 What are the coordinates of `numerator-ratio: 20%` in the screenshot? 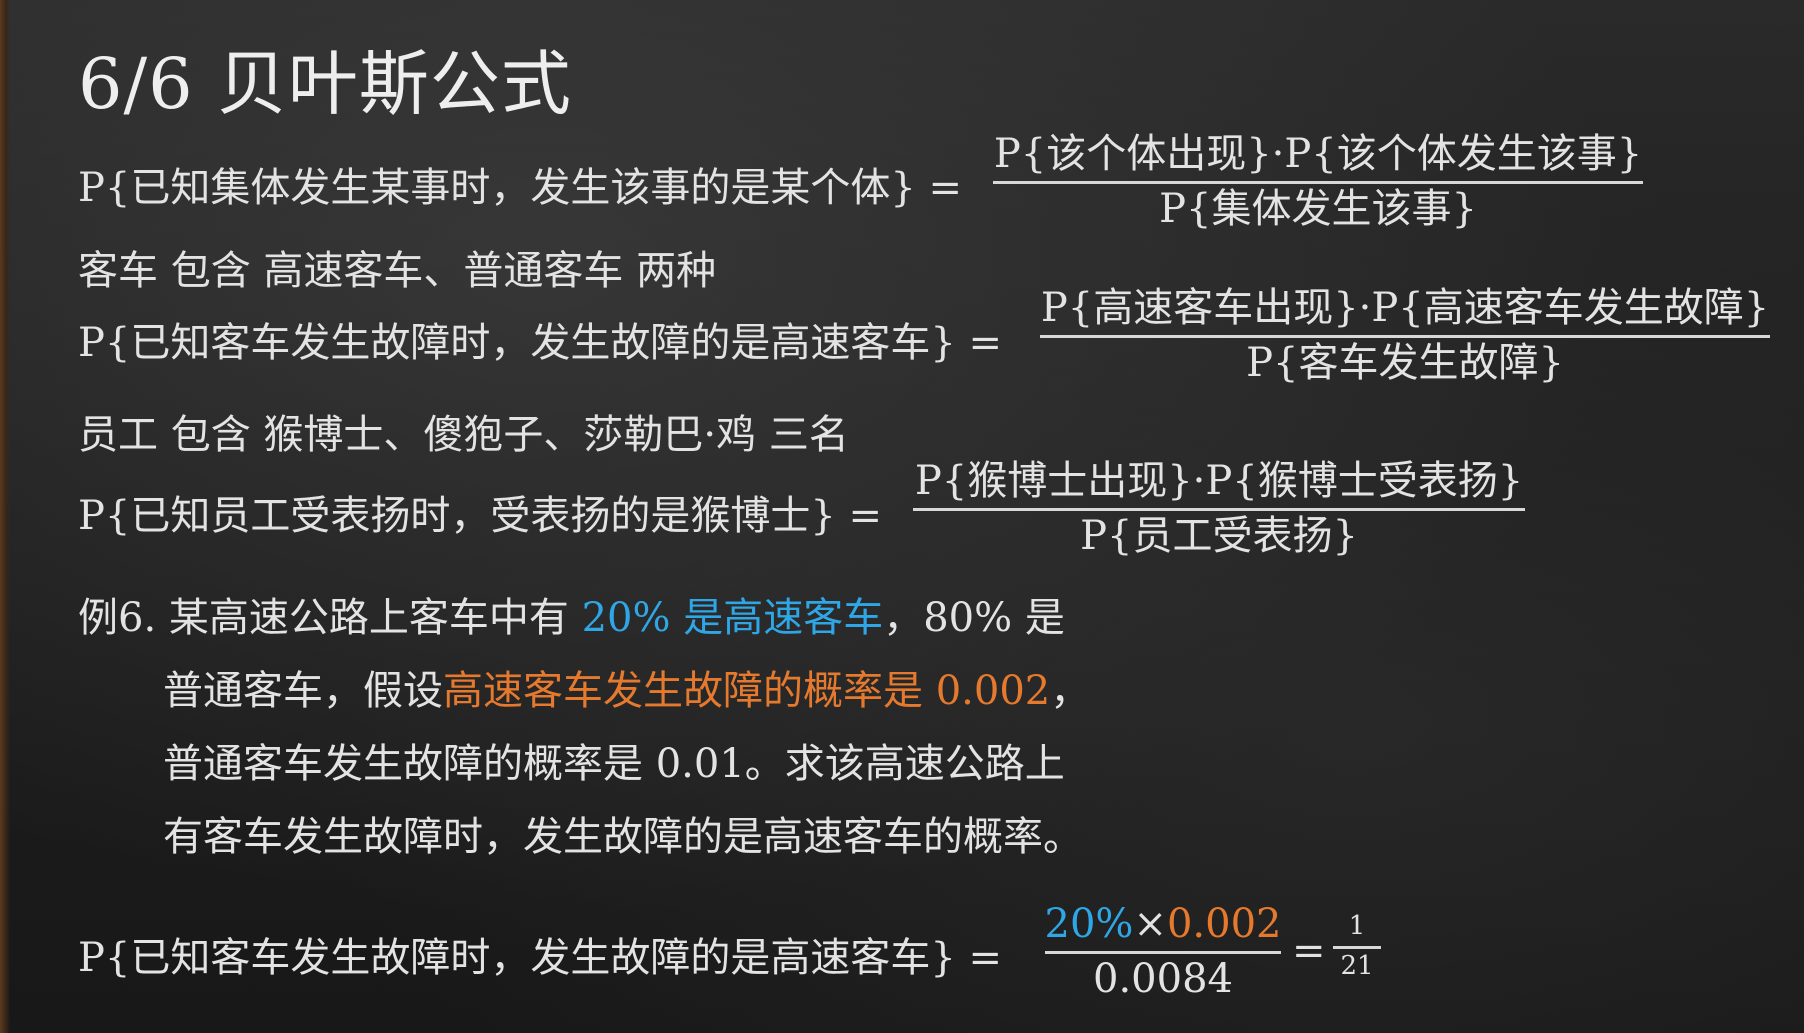 It's located at (1089, 924).